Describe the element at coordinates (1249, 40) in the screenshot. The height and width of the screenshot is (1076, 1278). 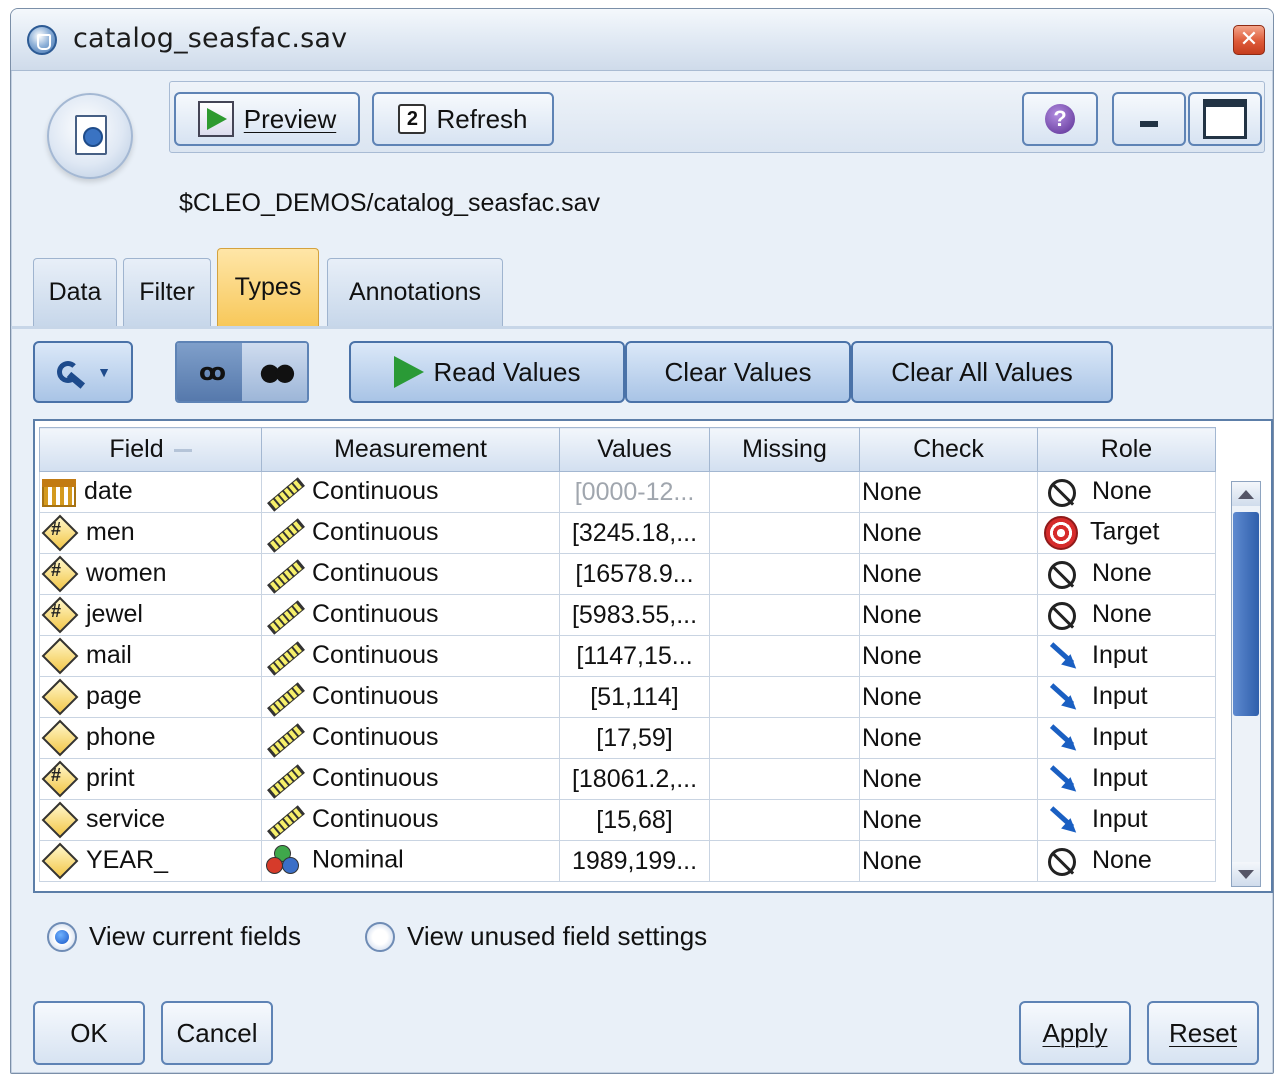
I see `close-button: ✕` at that location.